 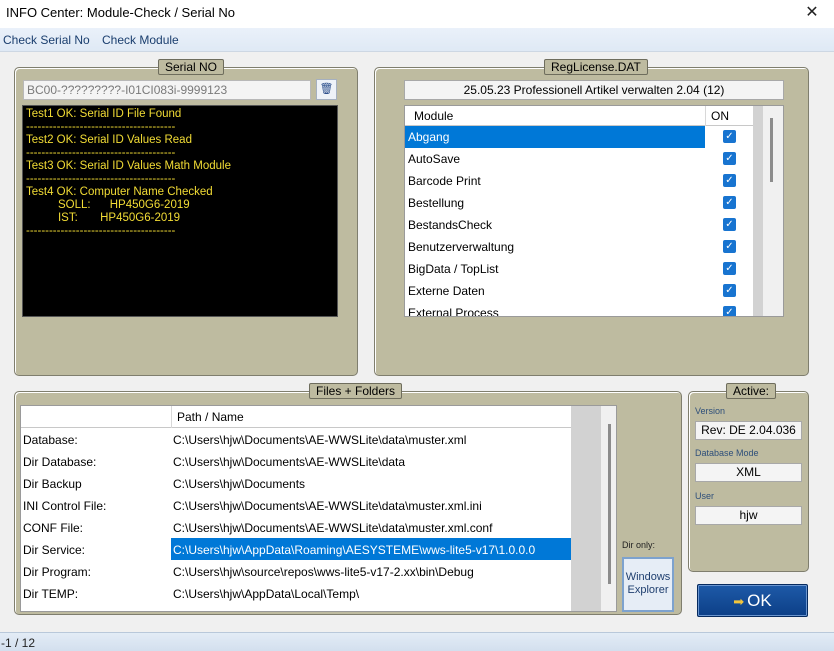 What do you see at coordinates (296, 607) in the screenshot?
I see `file-row: Tools: C:\Users\hjw` at bounding box center [296, 607].